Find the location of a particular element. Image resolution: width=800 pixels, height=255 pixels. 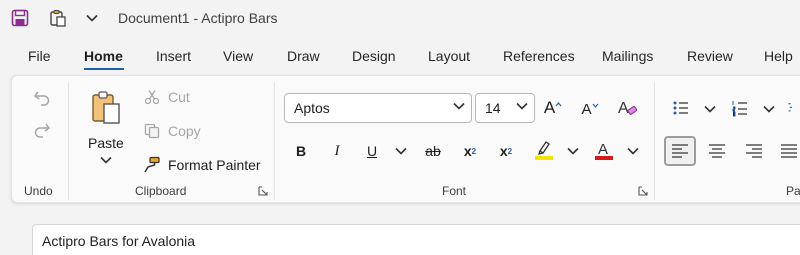

align-left-icon is located at coordinates (680, 151).